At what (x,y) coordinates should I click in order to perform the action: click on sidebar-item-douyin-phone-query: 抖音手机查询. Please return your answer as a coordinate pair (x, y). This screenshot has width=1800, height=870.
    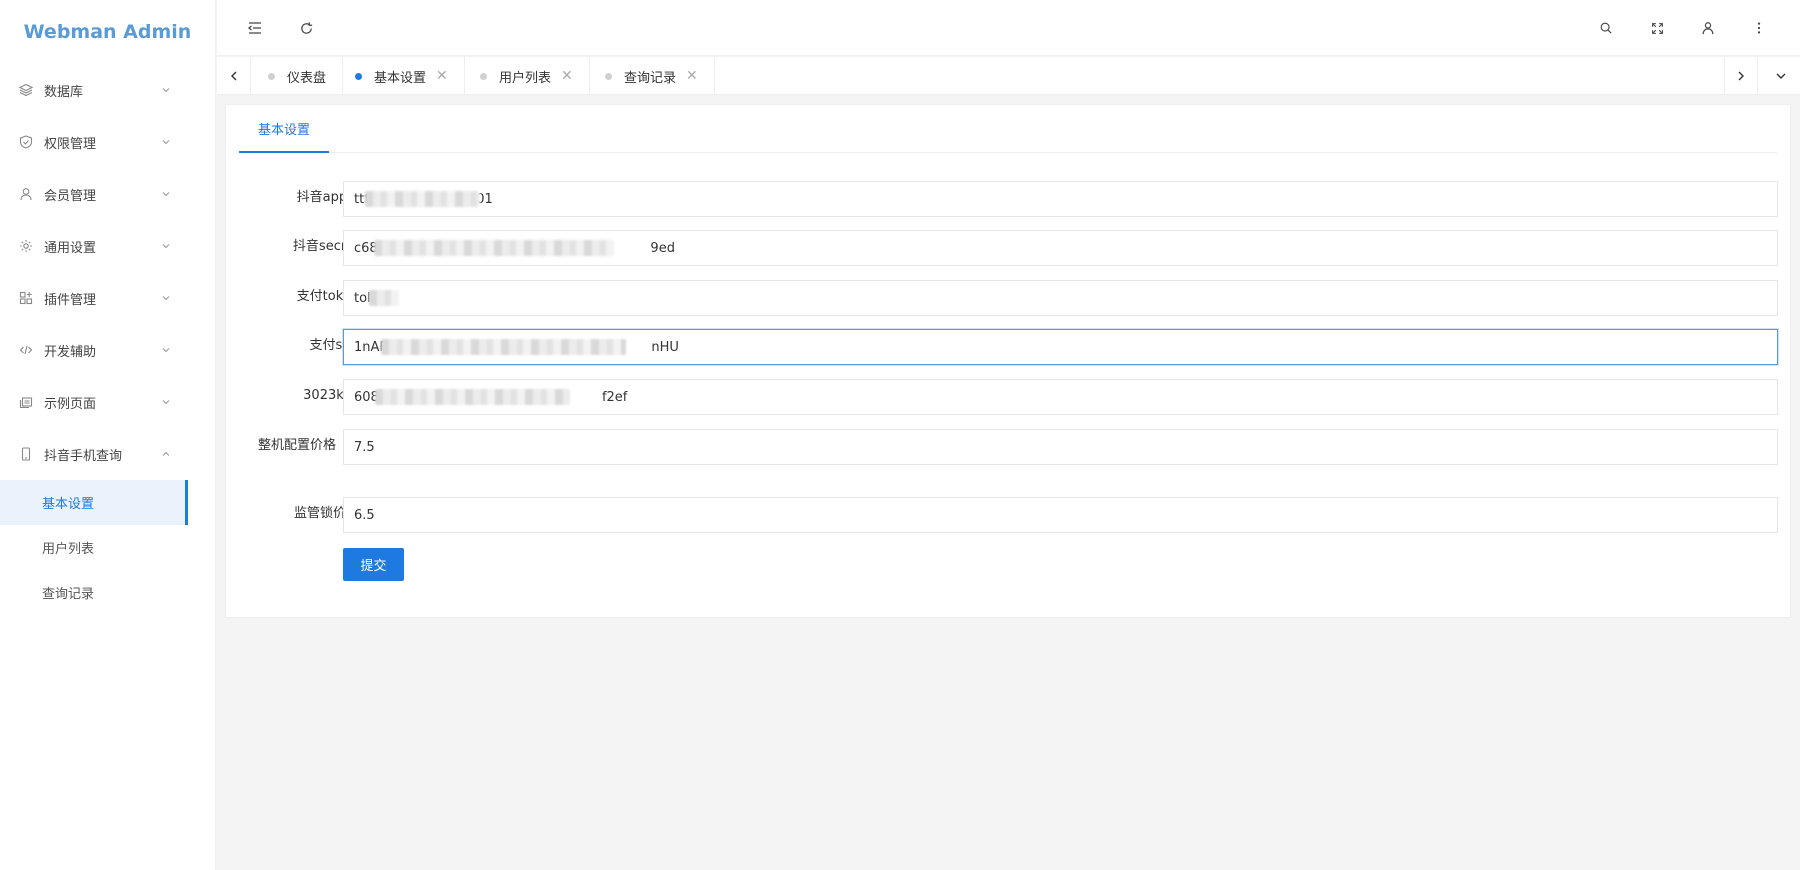
    Looking at the image, I should click on (107, 454).